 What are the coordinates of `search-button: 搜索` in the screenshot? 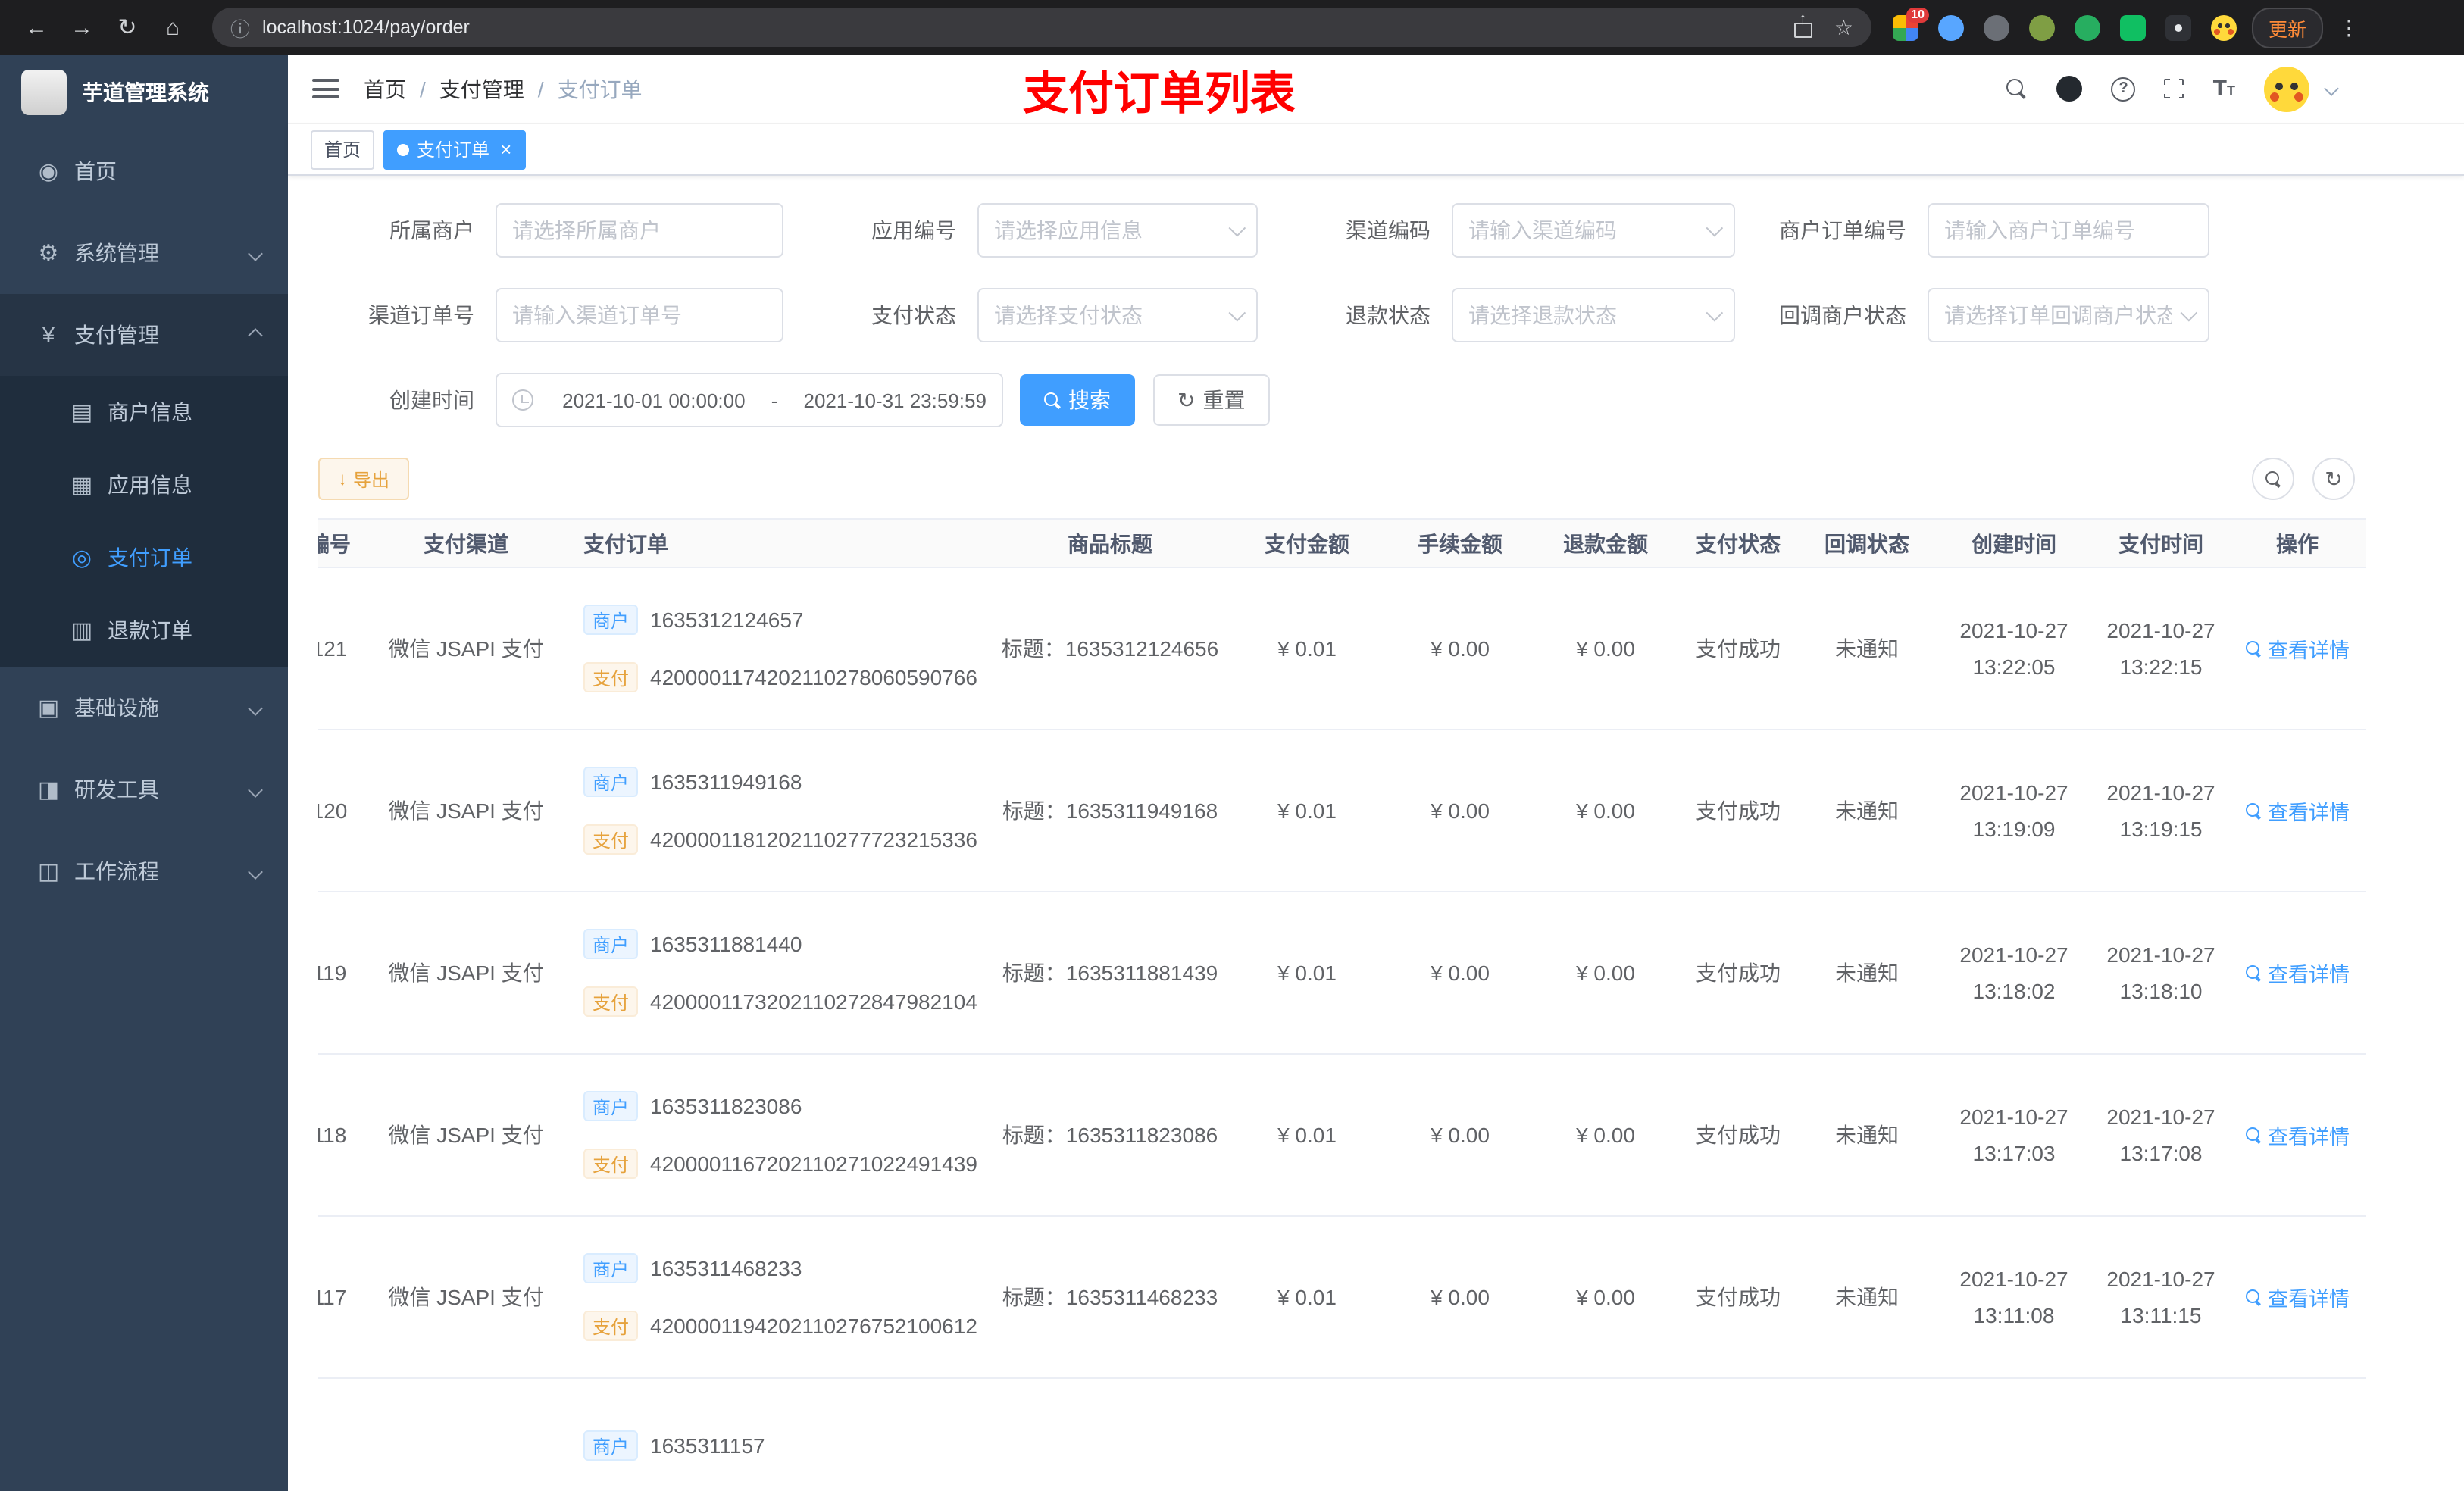 It's located at (1077, 400).